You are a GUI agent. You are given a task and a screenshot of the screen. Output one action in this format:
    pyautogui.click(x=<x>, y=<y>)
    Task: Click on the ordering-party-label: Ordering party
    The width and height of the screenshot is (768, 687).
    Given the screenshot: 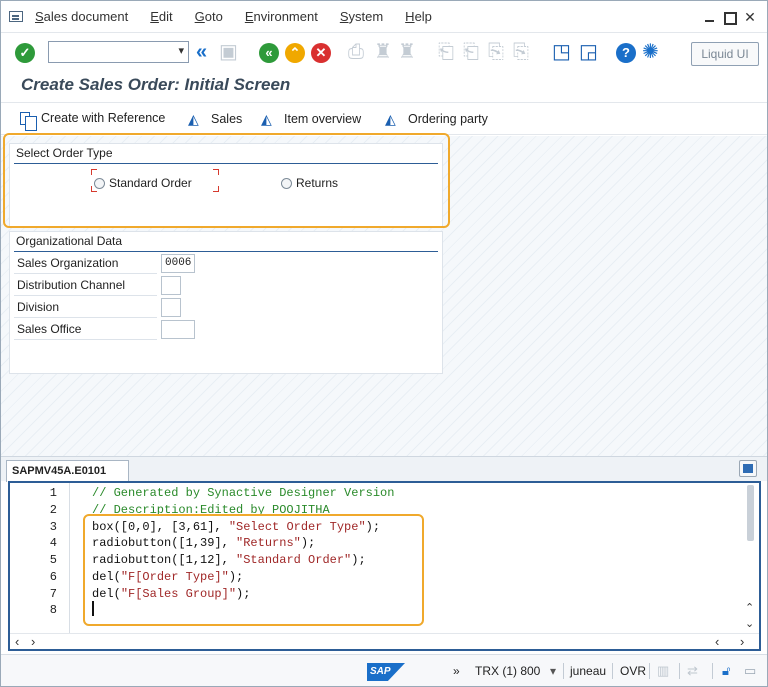 What is the action you would take?
    pyautogui.click(x=448, y=119)
    